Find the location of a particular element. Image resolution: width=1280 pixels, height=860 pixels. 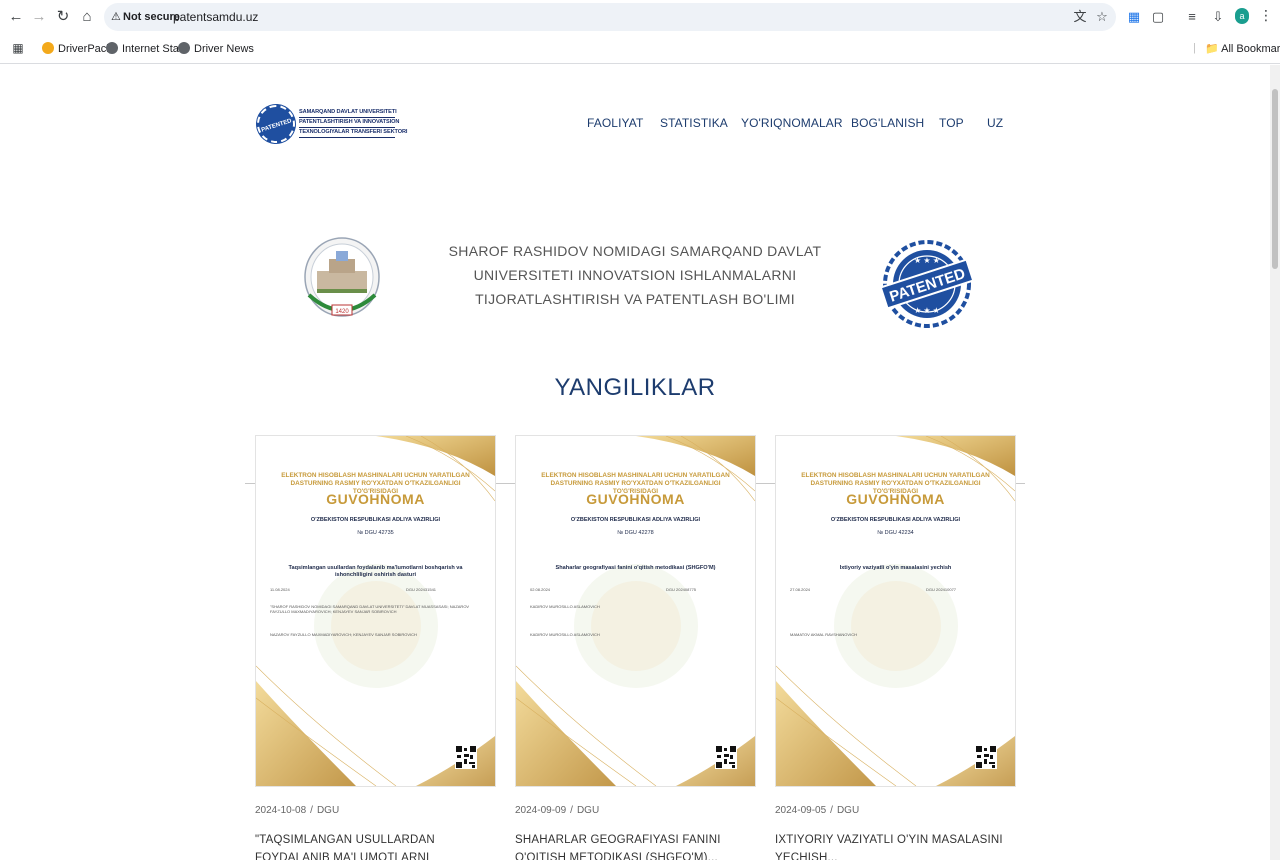

bookmark-internet-start: Internet Start is located at coordinates (146, 48).